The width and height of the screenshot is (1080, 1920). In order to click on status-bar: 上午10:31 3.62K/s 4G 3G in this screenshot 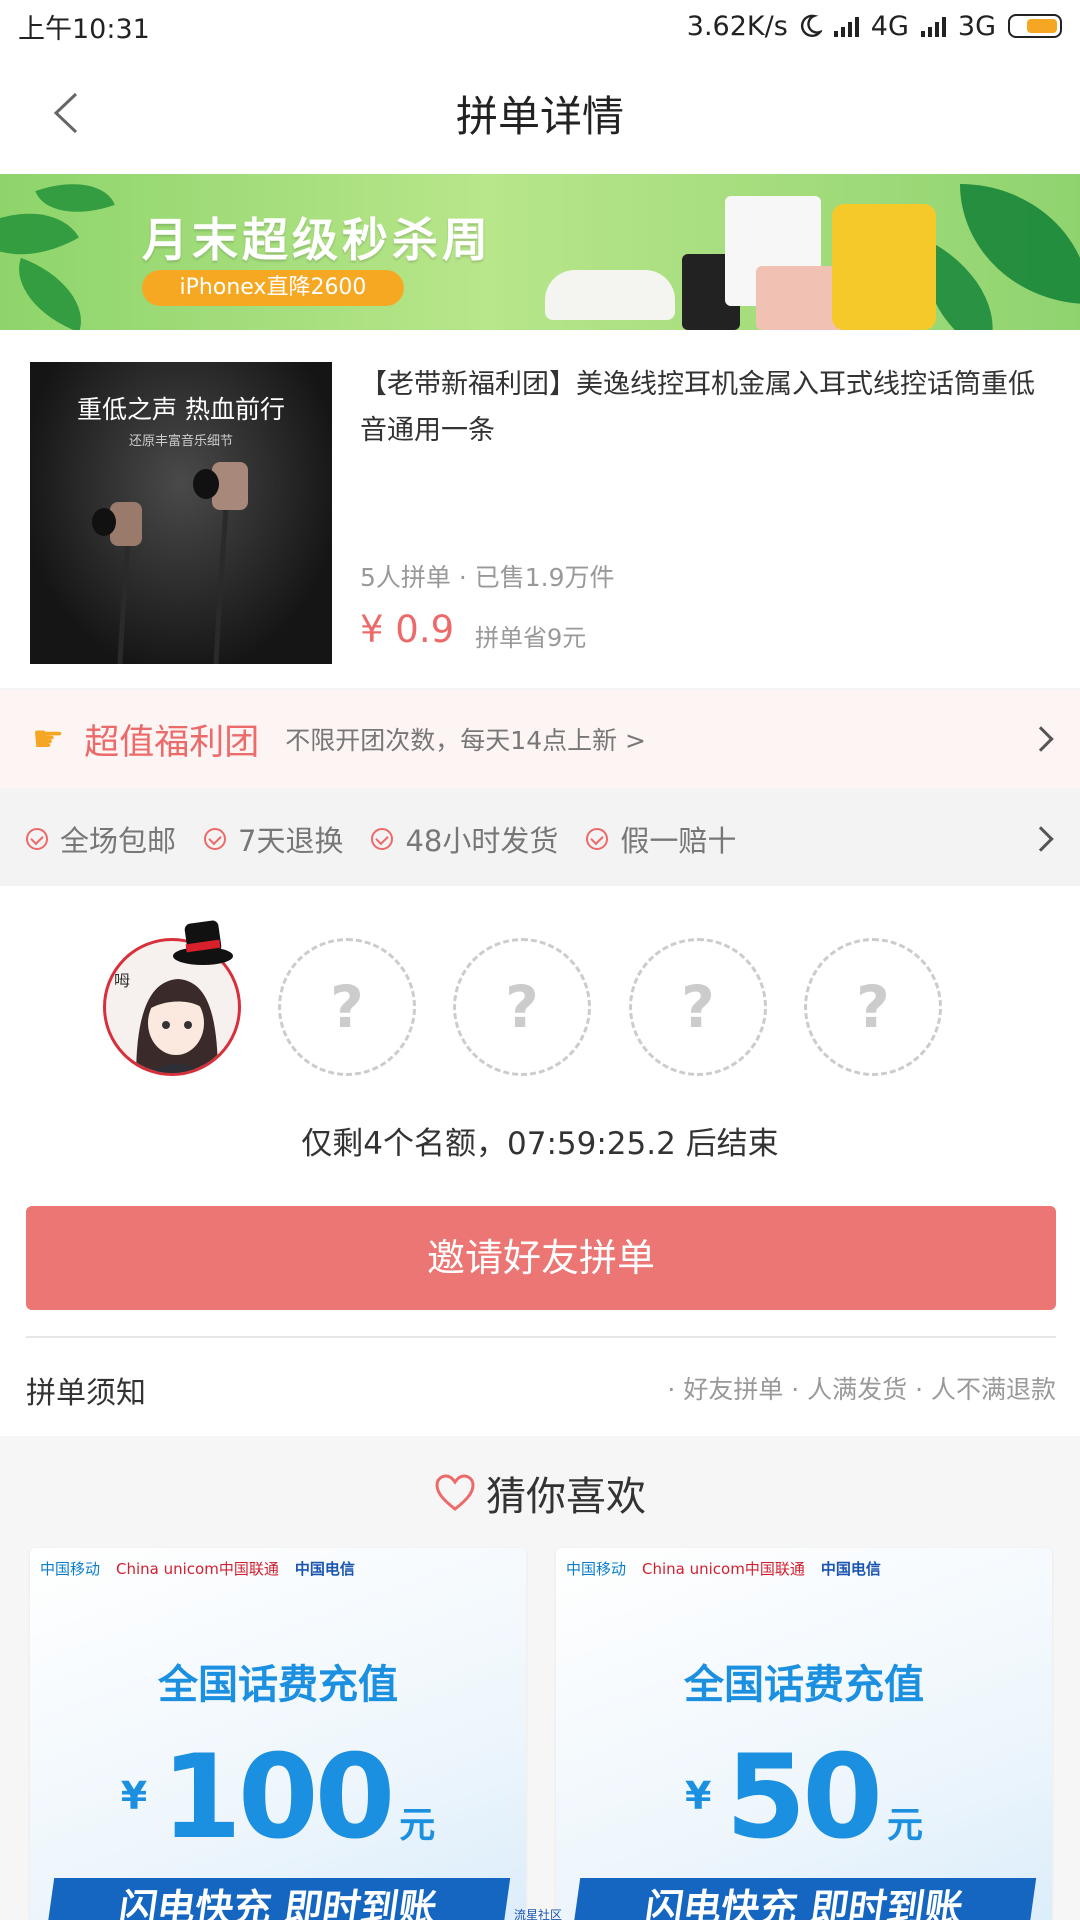, I will do `click(540, 26)`.